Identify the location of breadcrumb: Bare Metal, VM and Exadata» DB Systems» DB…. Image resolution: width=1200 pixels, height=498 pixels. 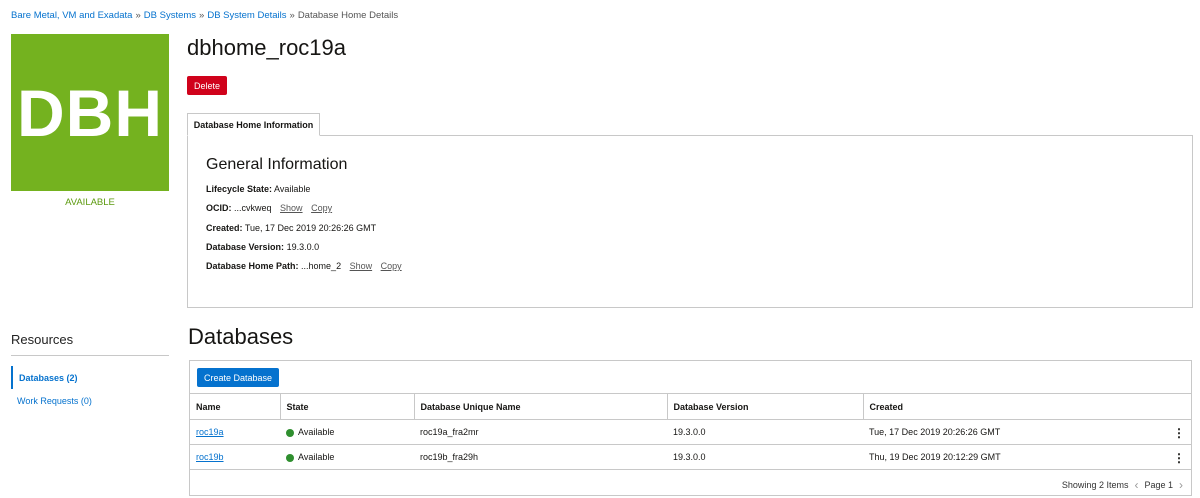
(204, 15).